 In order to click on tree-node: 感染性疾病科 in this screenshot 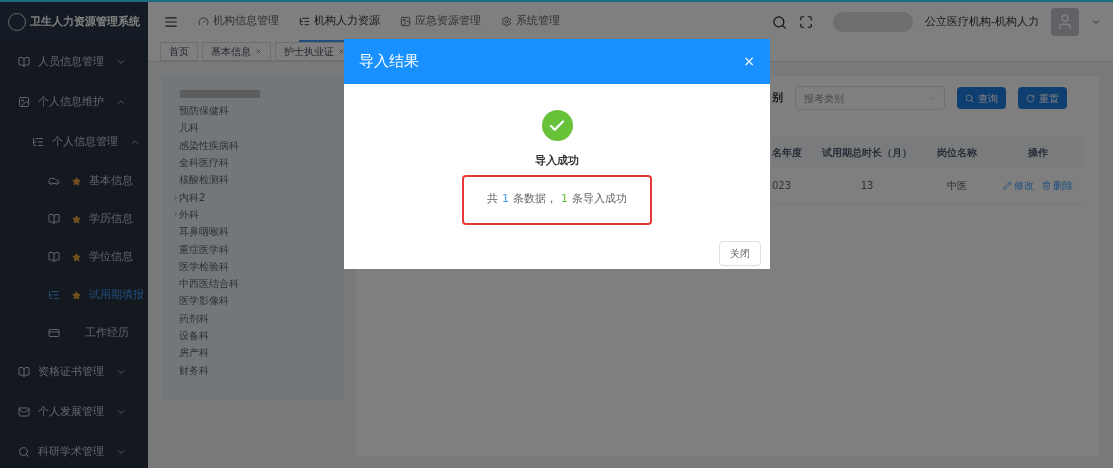, I will do `click(258, 145)`.